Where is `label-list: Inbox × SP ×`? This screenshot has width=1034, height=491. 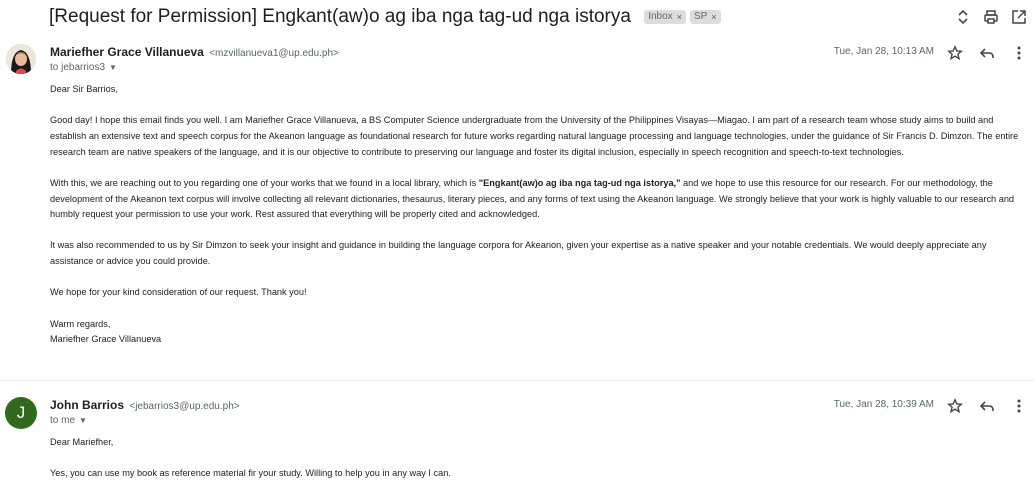
label-list: Inbox × SP × is located at coordinates (682, 16).